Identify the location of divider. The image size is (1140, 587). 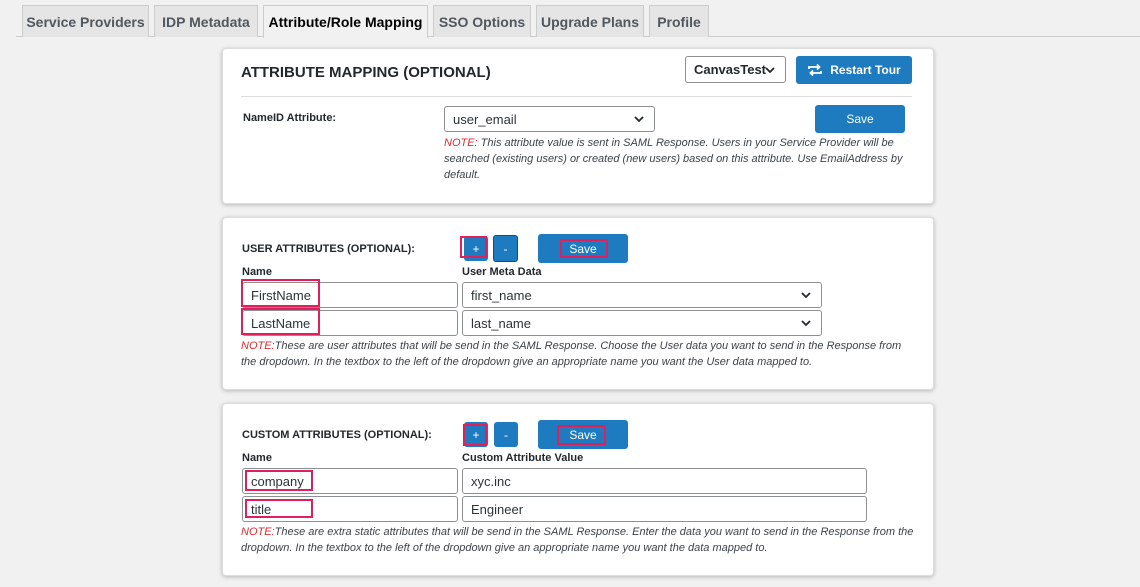
(576, 96).